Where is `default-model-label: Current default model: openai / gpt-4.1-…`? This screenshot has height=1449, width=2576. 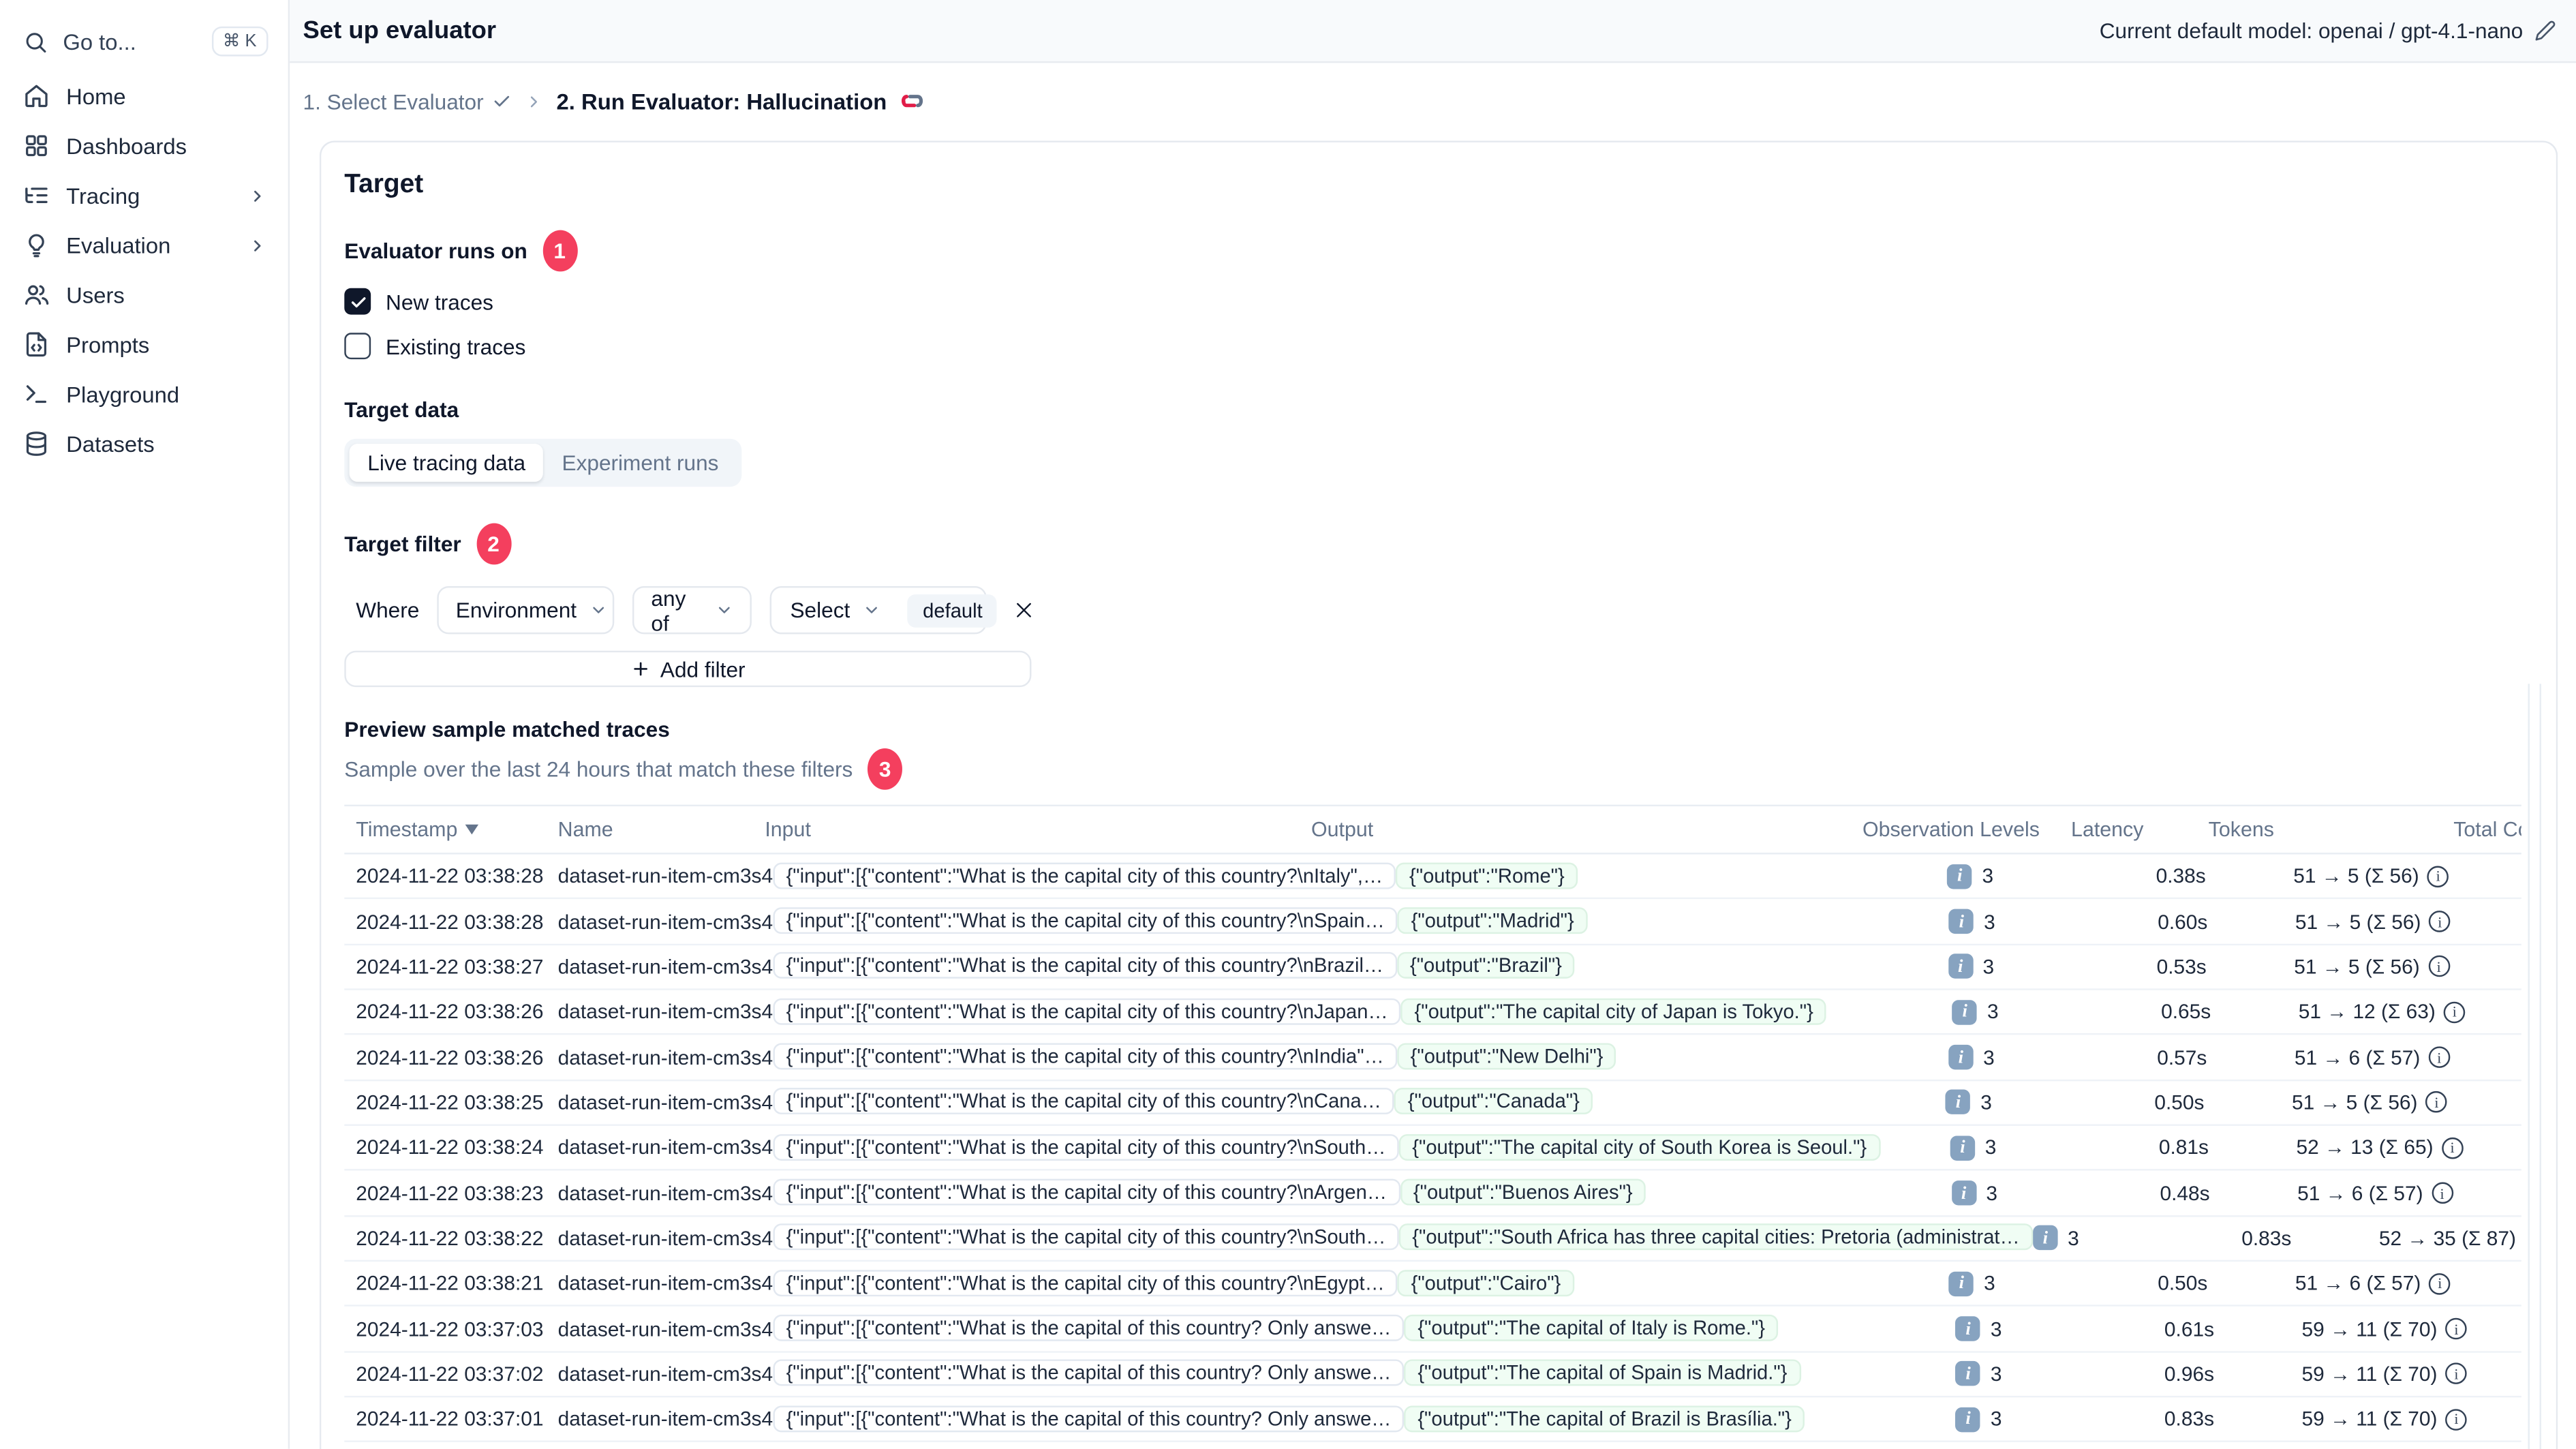
default-model-label: Current default model: openai / gpt-4.1-… is located at coordinates (2328, 31).